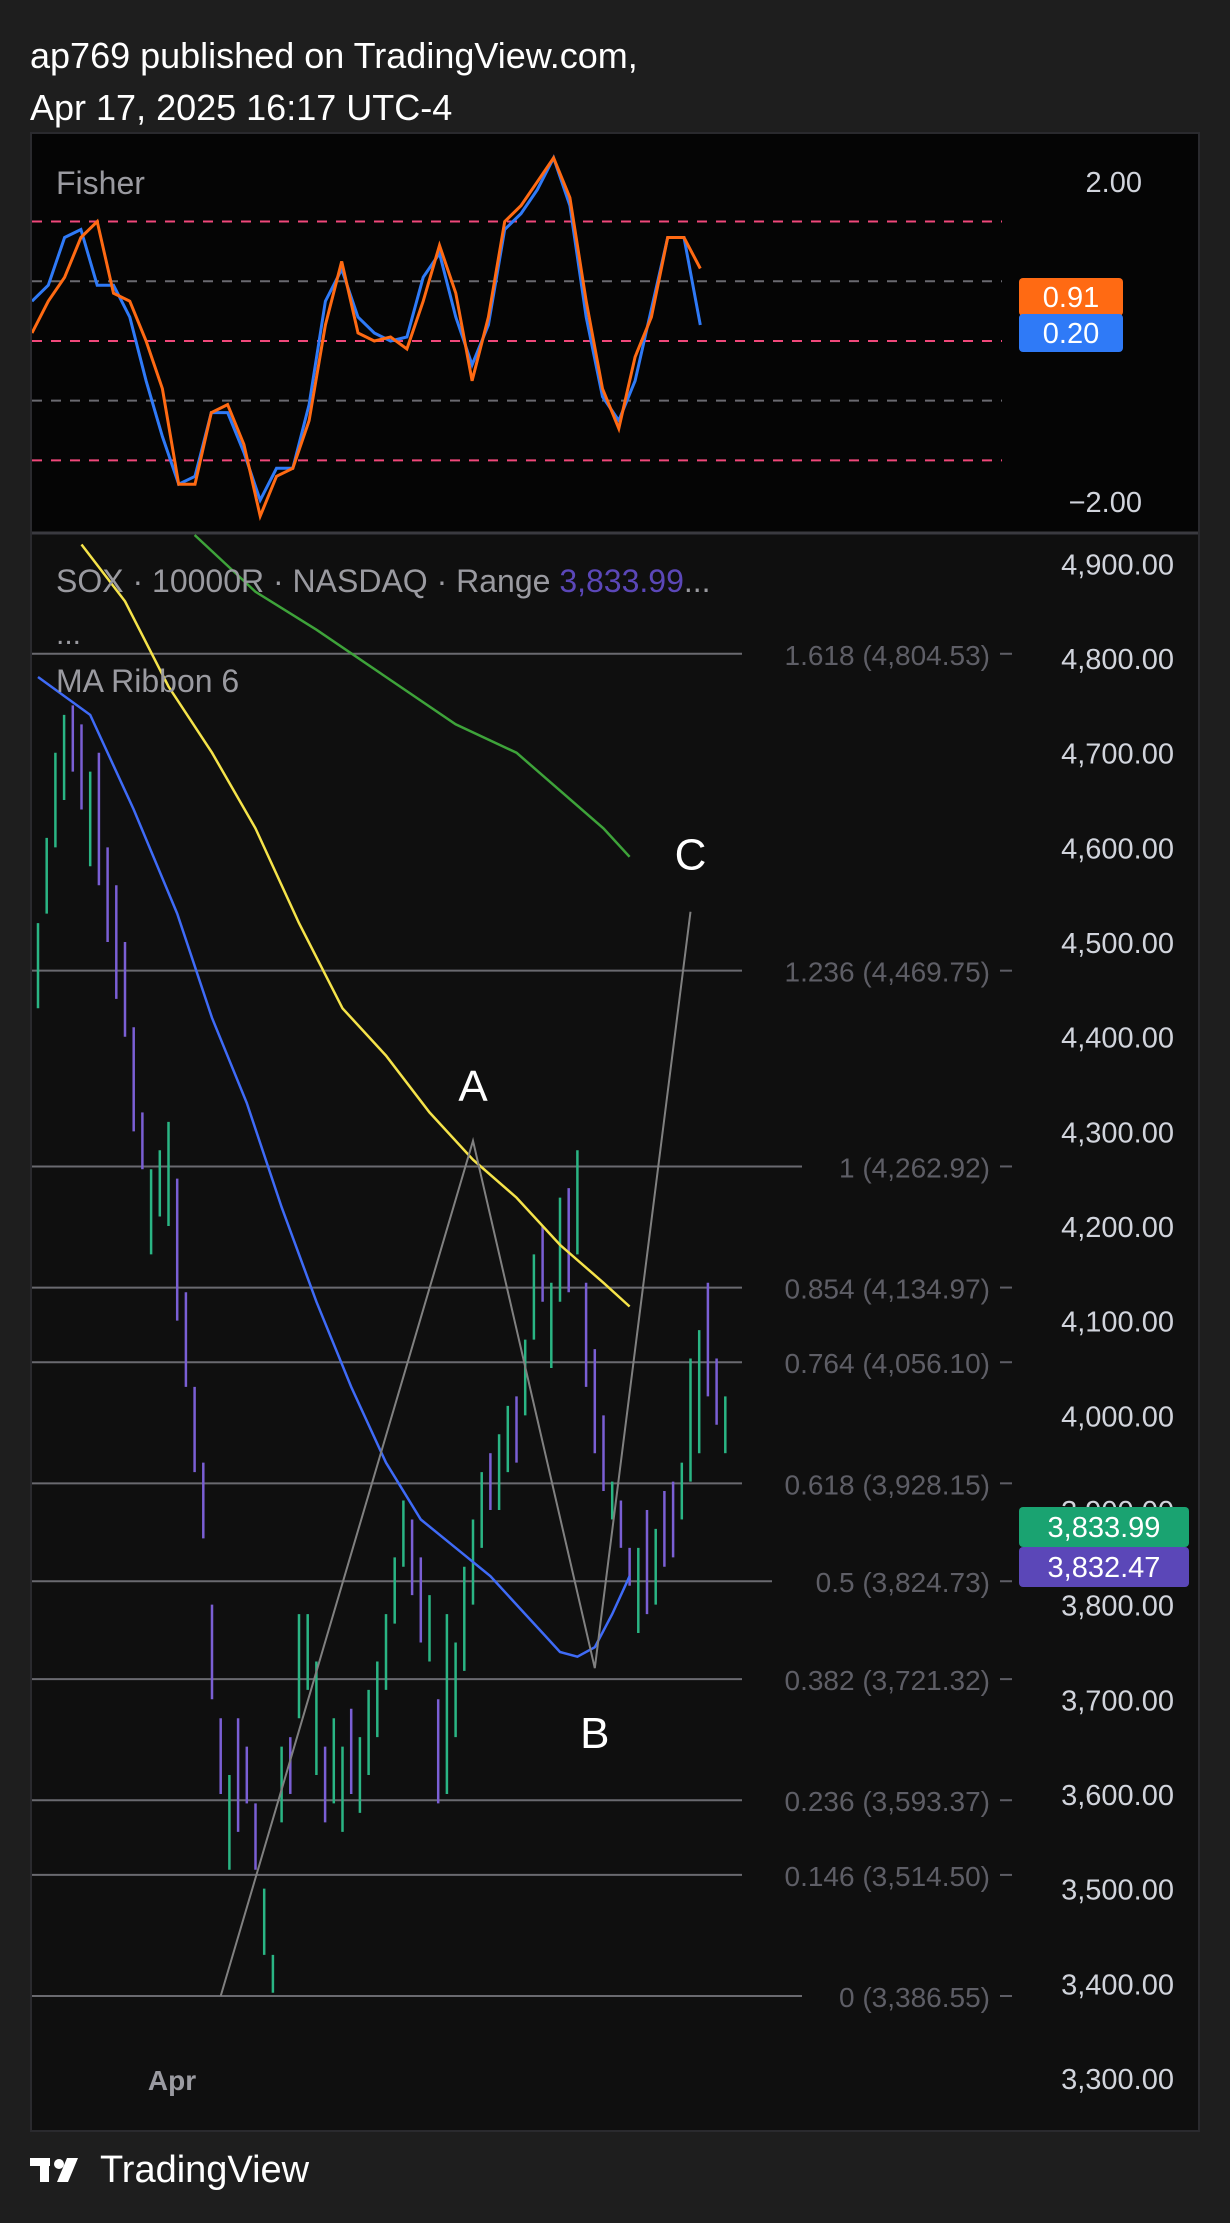  What do you see at coordinates (1105, 503) in the screenshot?
I see `fisher-y-tick: −2.00` at bounding box center [1105, 503].